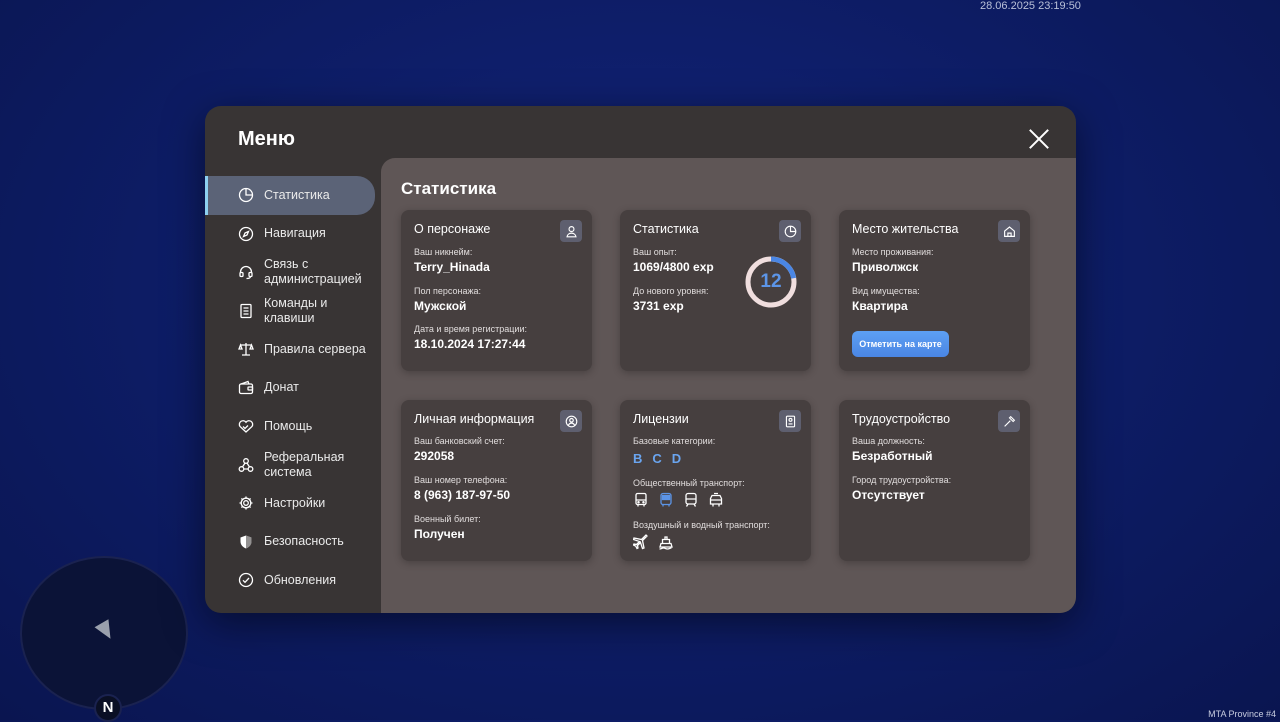 Image resolution: width=1280 pixels, height=722 pixels. Describe the element at coordinates (304, 541) in the screenshot. I see `sidebar-item-label: Безопасность` at that location.